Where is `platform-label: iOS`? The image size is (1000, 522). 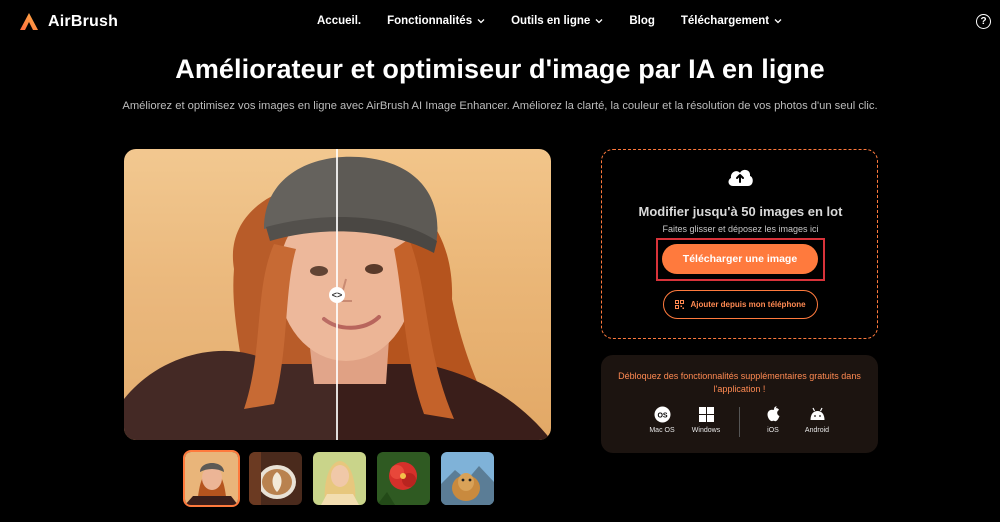 platform-label: iOS is located at coordinates (773, 430).